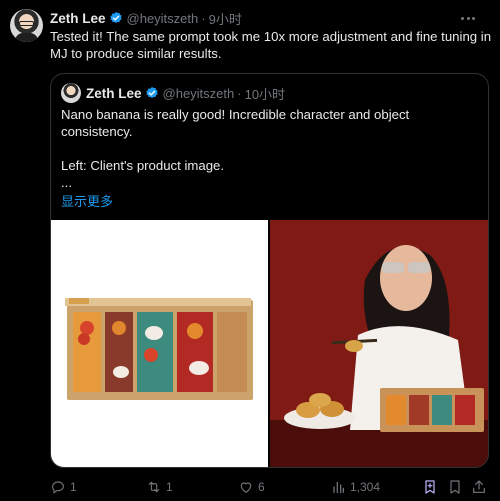 The width and height of the screenshot is (500, 501). Describe the element at coordinates (73, 487) in the screenshot. I see `reply-count: 1` at that location.